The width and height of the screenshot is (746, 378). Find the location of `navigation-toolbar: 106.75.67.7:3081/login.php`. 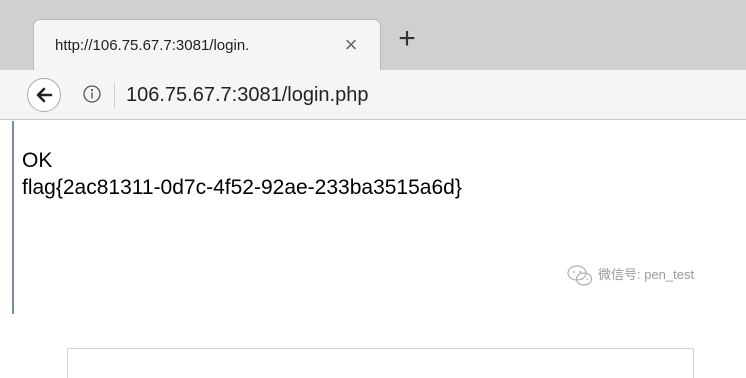

navigation-toolbar: 106.75.67.7:3081/login.php is located at coordinates (373, 95).